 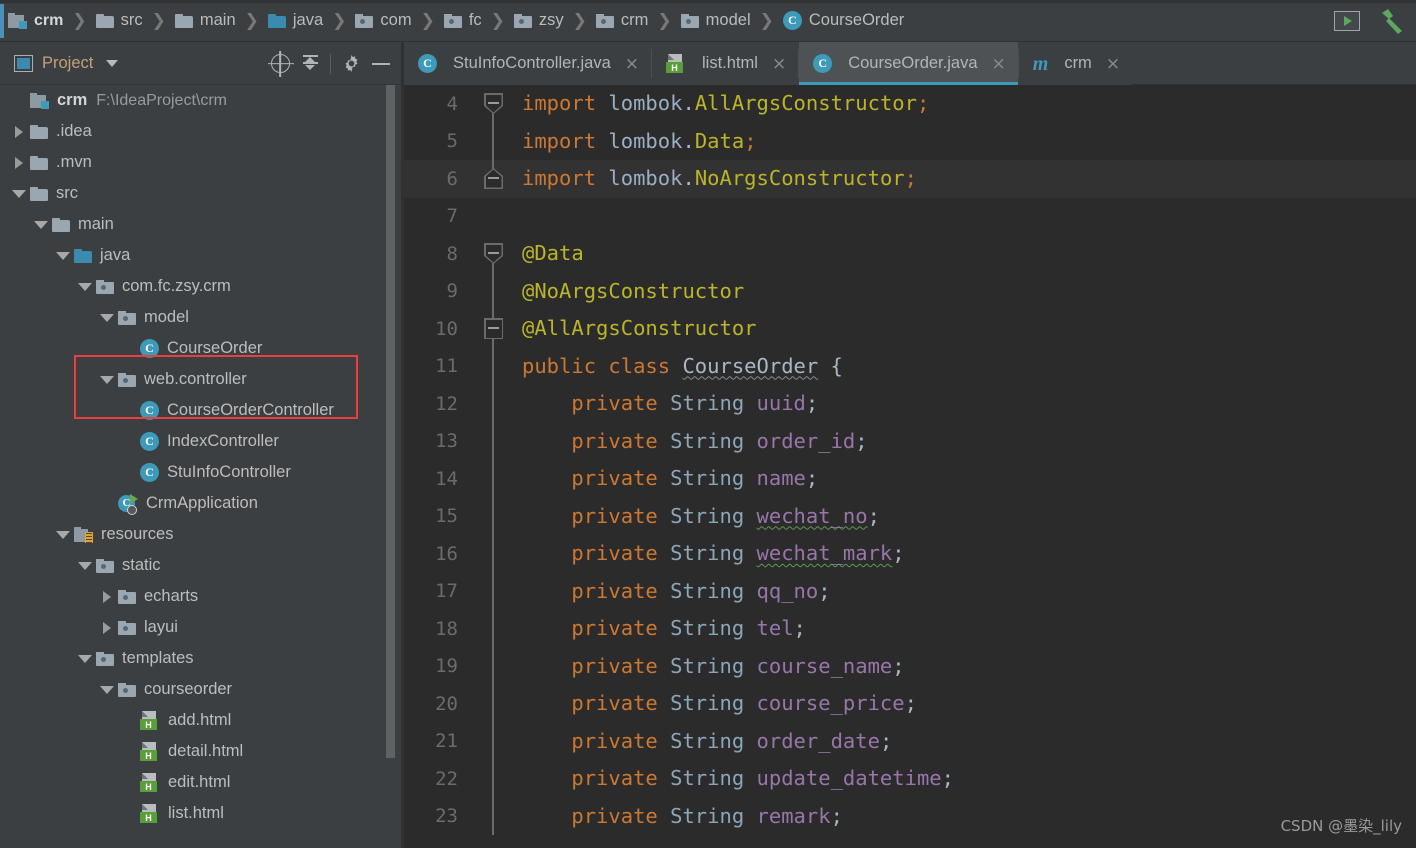 I want to click on tree-row-courseorder: C CourseOrder, so click(x=202, y=348).